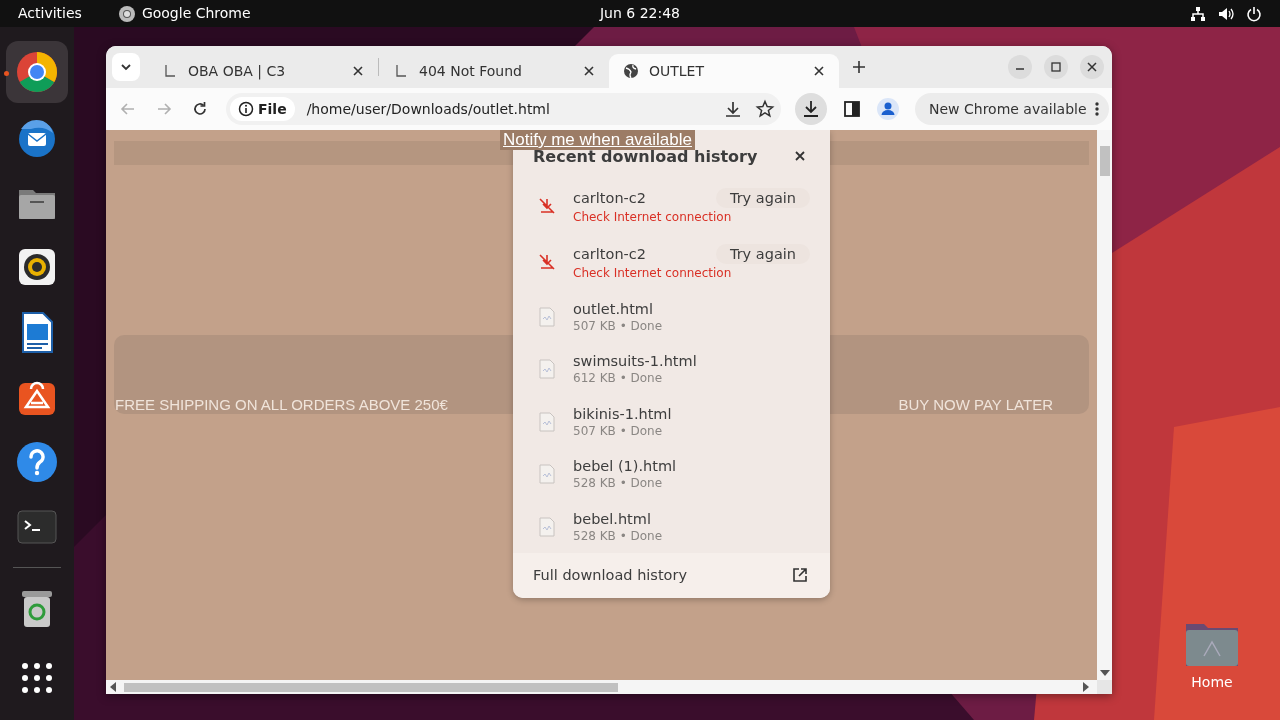 This screenshot has height=720, width=1280. What do you see at coordinates (724, 71) in the screenshot?
I see `tab: OUTLET` at bounding box center [724, 71].